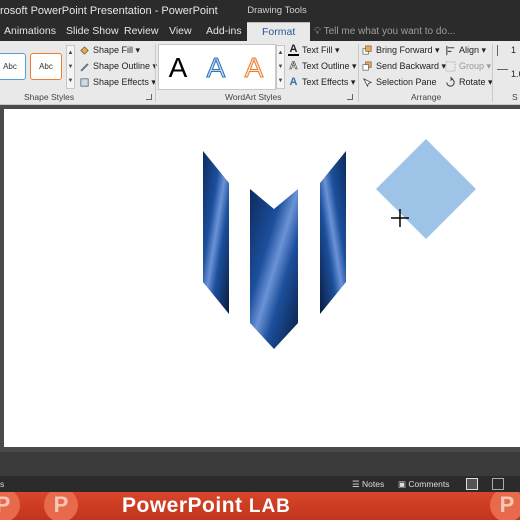 The width and height of the screenshot is (520, 520). I want to click on rotate-label: Rotate, so click(472, 82).